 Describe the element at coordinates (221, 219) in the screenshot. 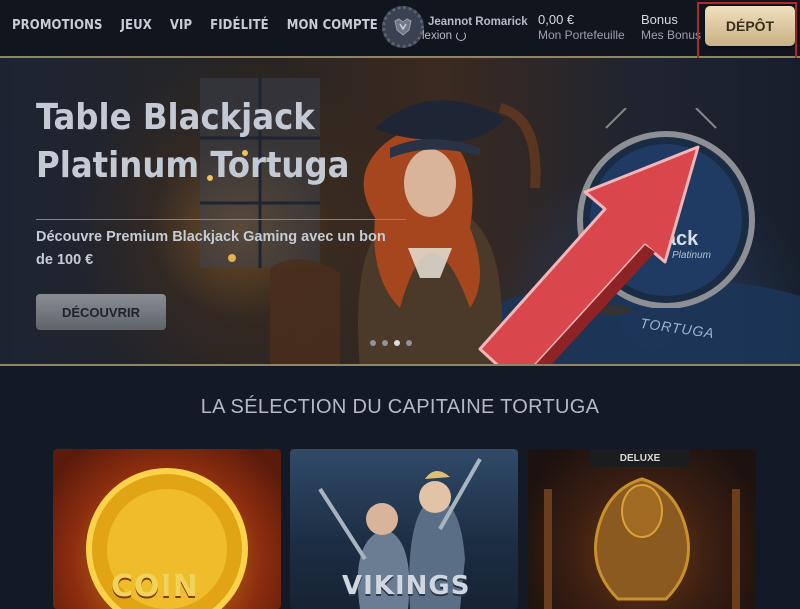

I see `hero-divider` at that location.